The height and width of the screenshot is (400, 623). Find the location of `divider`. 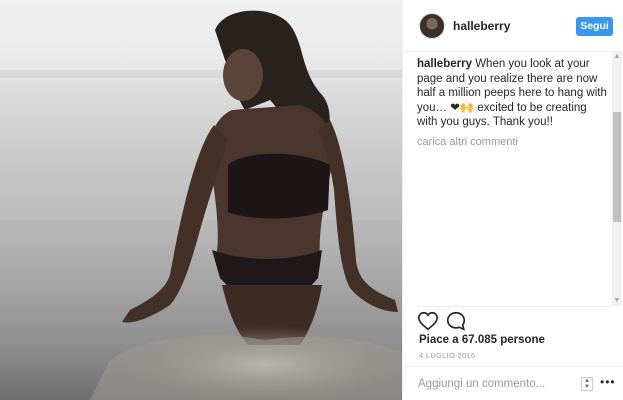

divider is located at coordinates (514, 306).